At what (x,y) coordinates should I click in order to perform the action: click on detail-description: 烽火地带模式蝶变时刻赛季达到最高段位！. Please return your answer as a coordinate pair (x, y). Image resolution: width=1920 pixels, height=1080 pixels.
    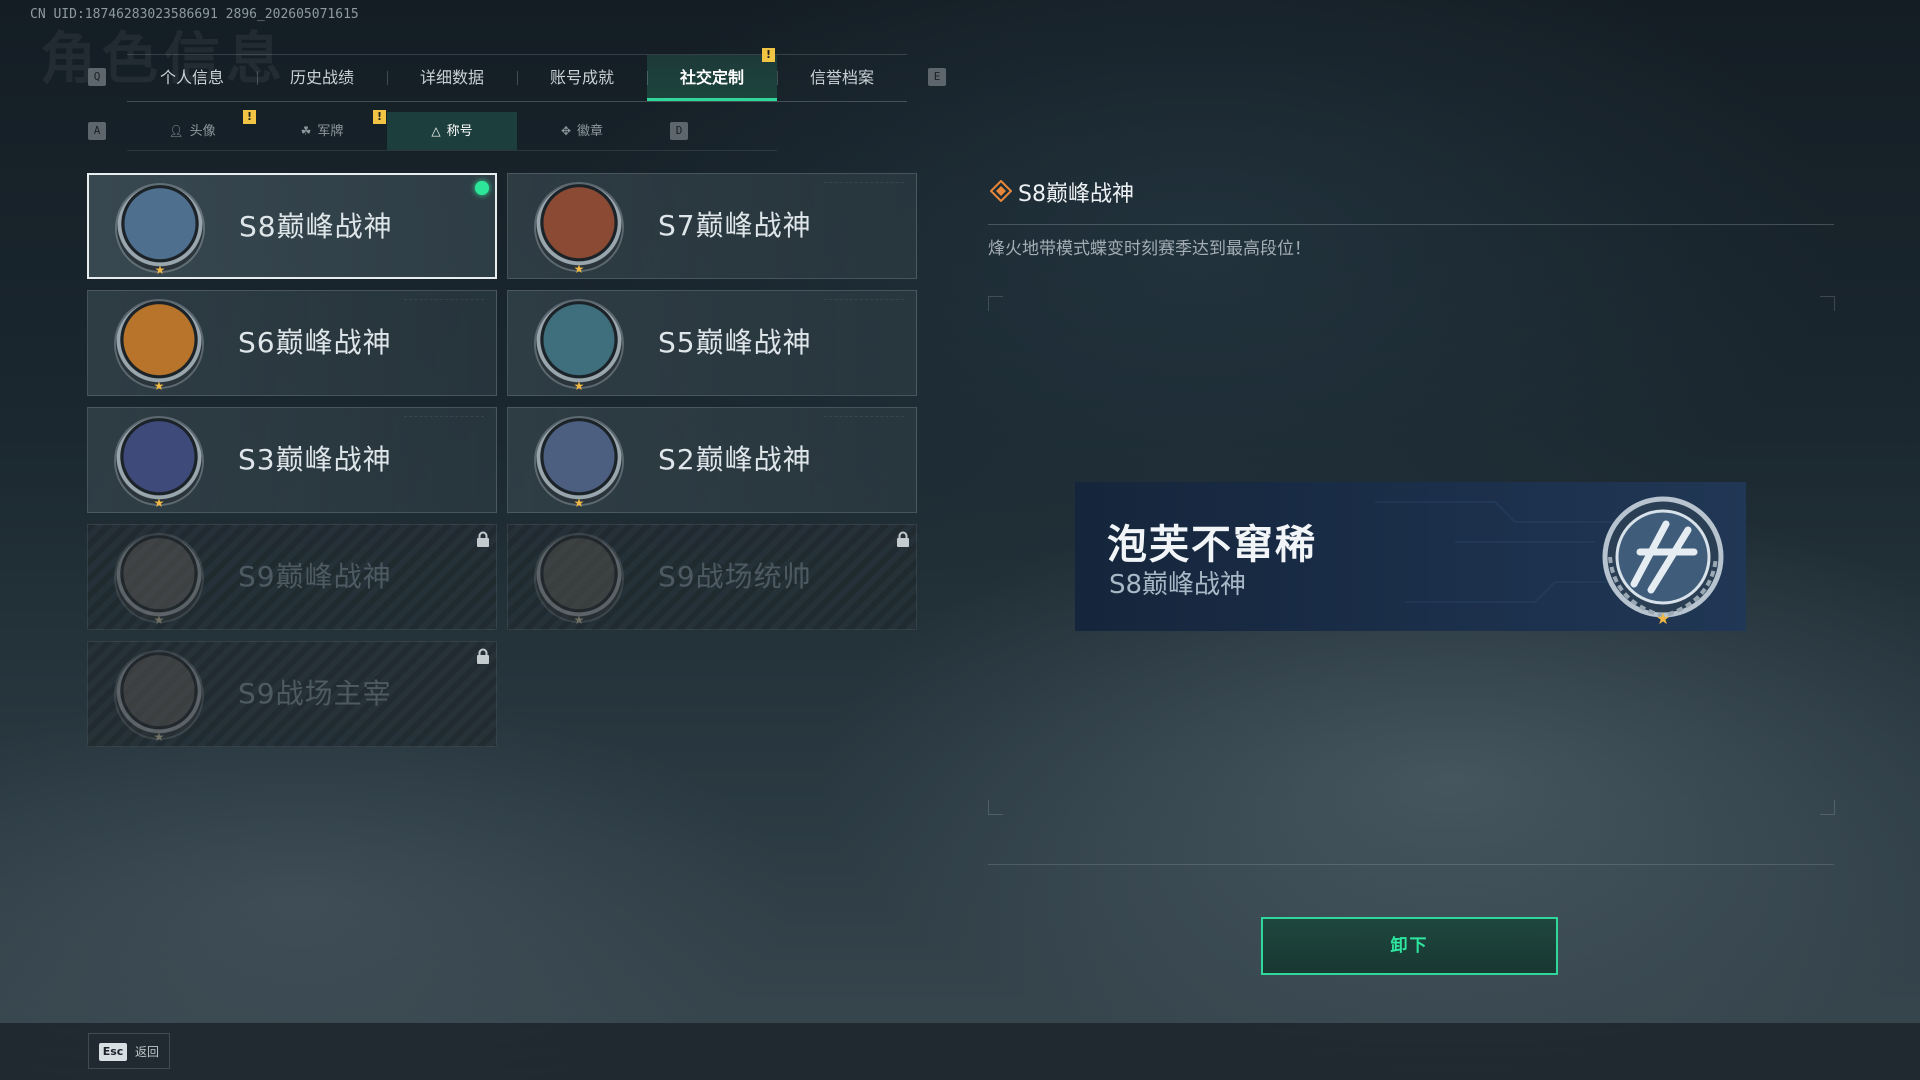
    Looking at the image, I should click on (1149, 249).